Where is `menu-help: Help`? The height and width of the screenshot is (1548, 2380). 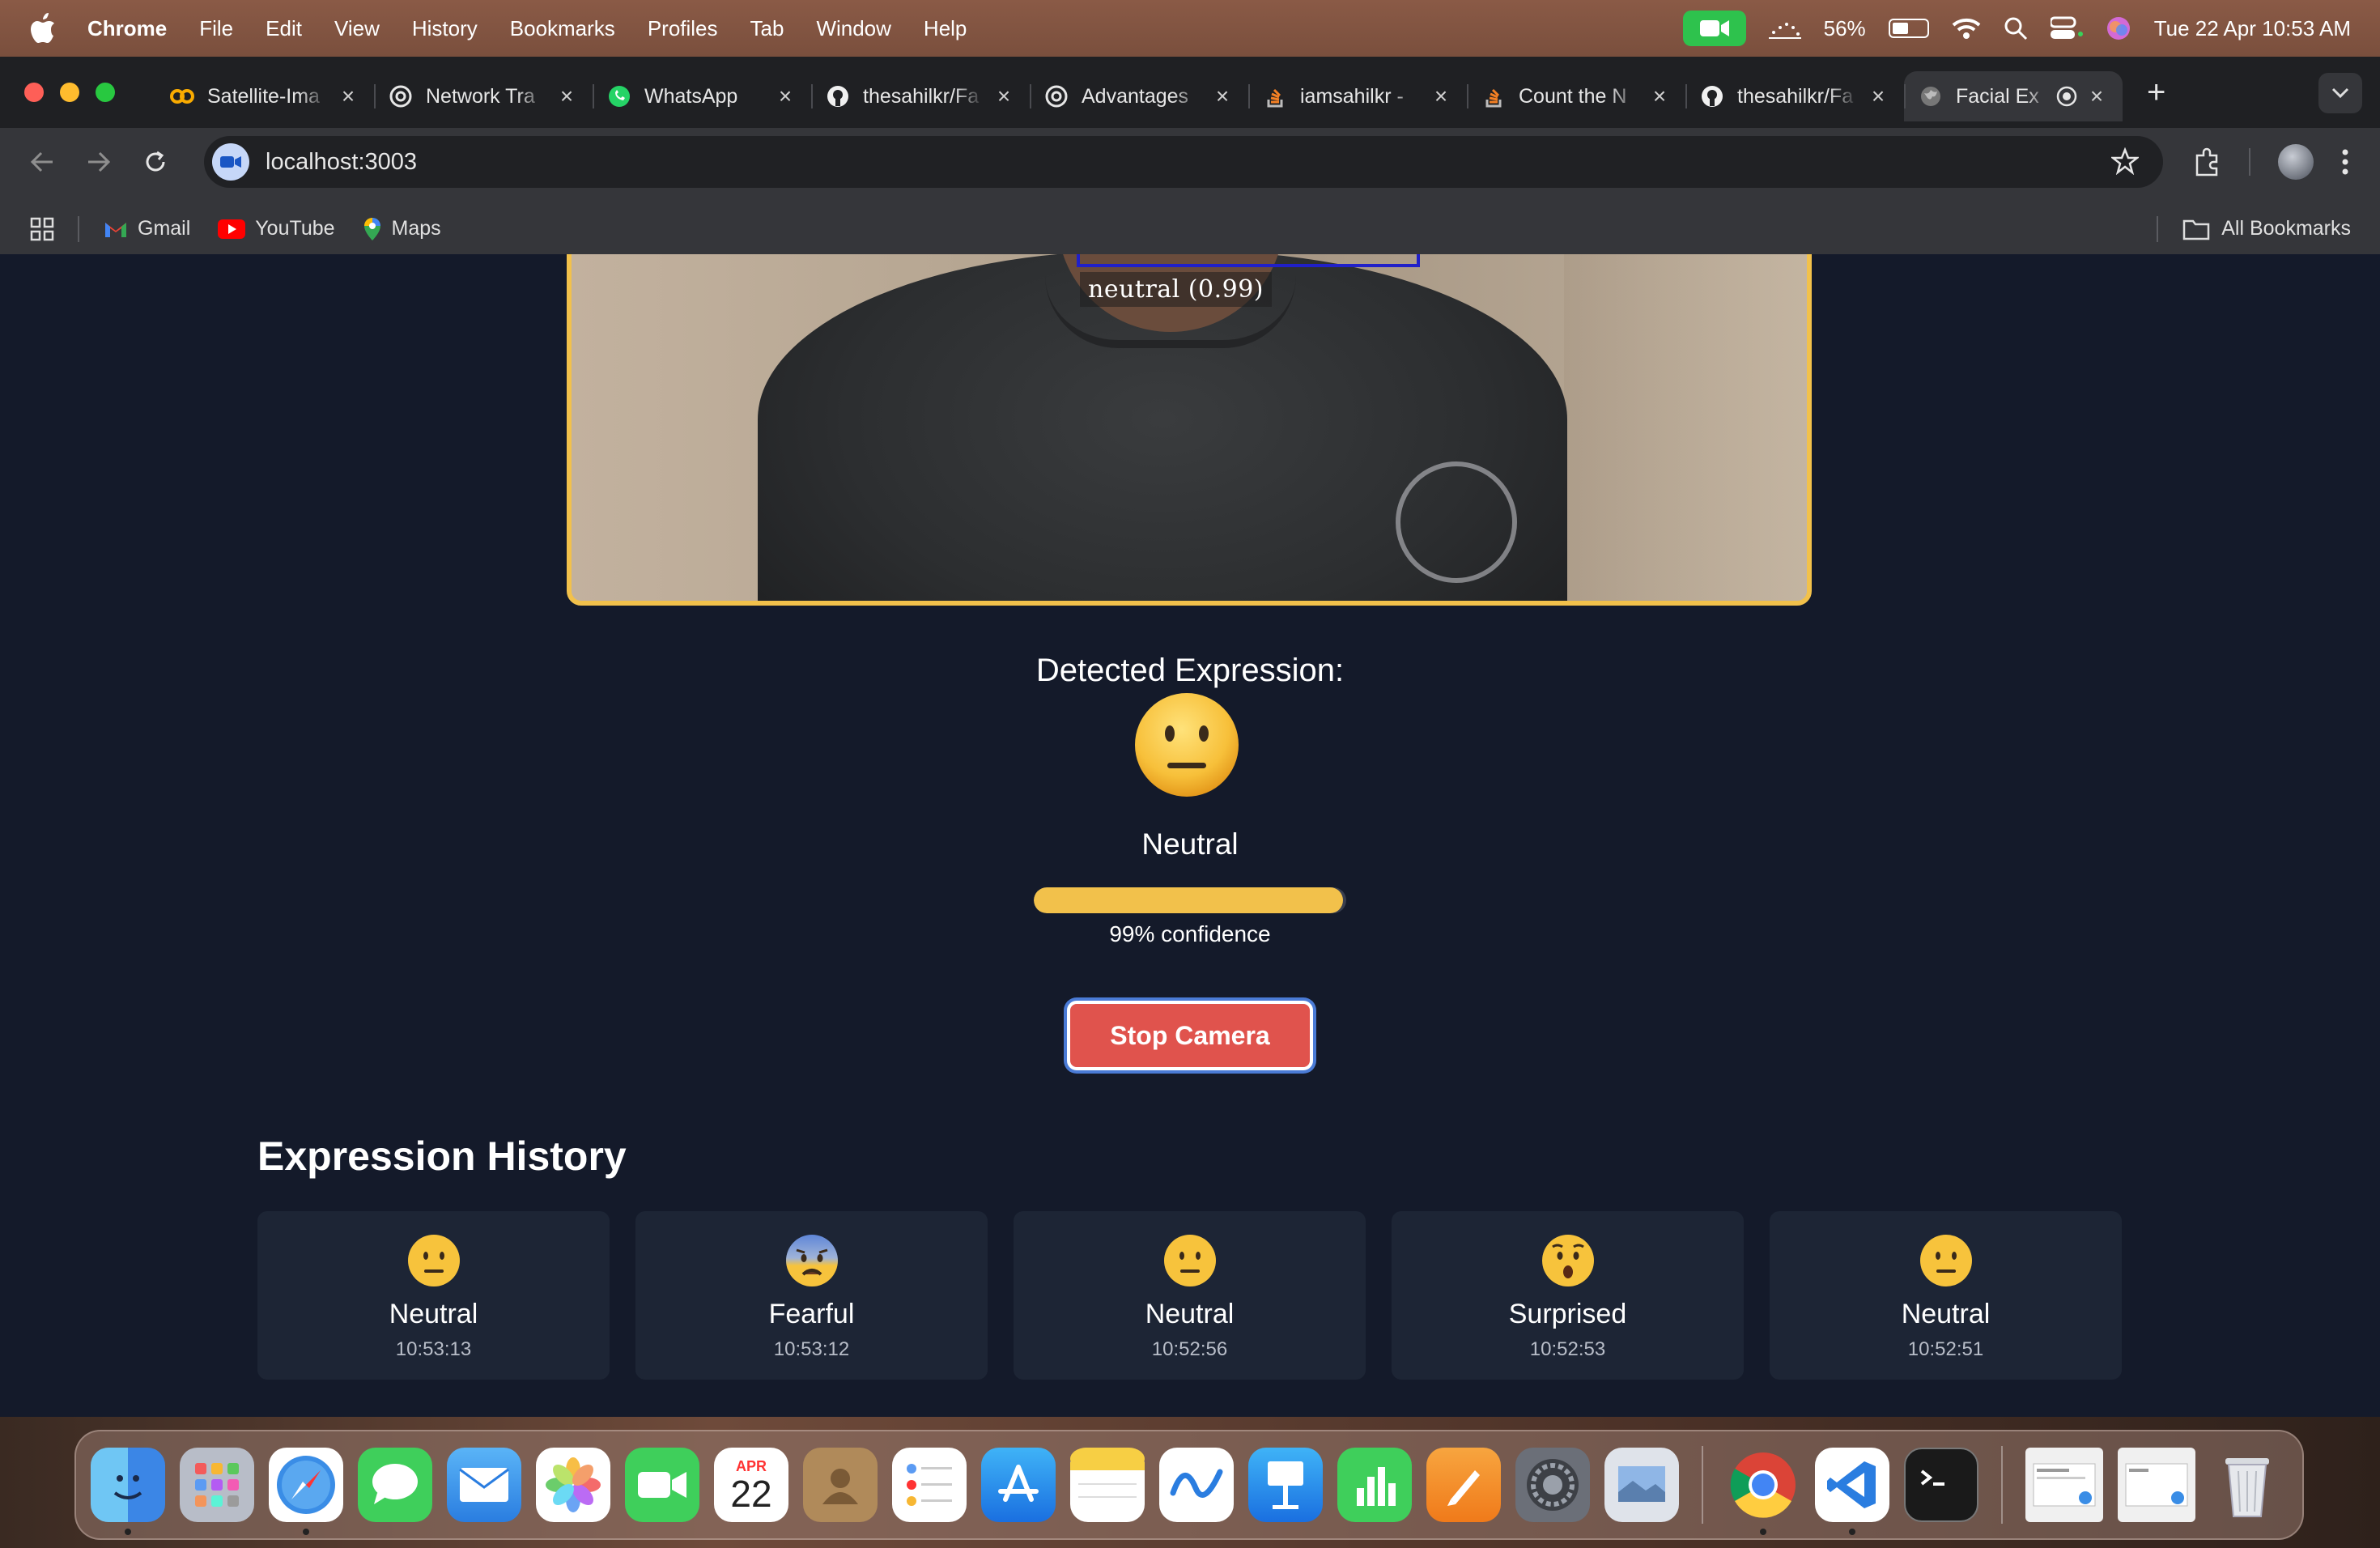
menu-help: Help is located at coordinates (945, 29).